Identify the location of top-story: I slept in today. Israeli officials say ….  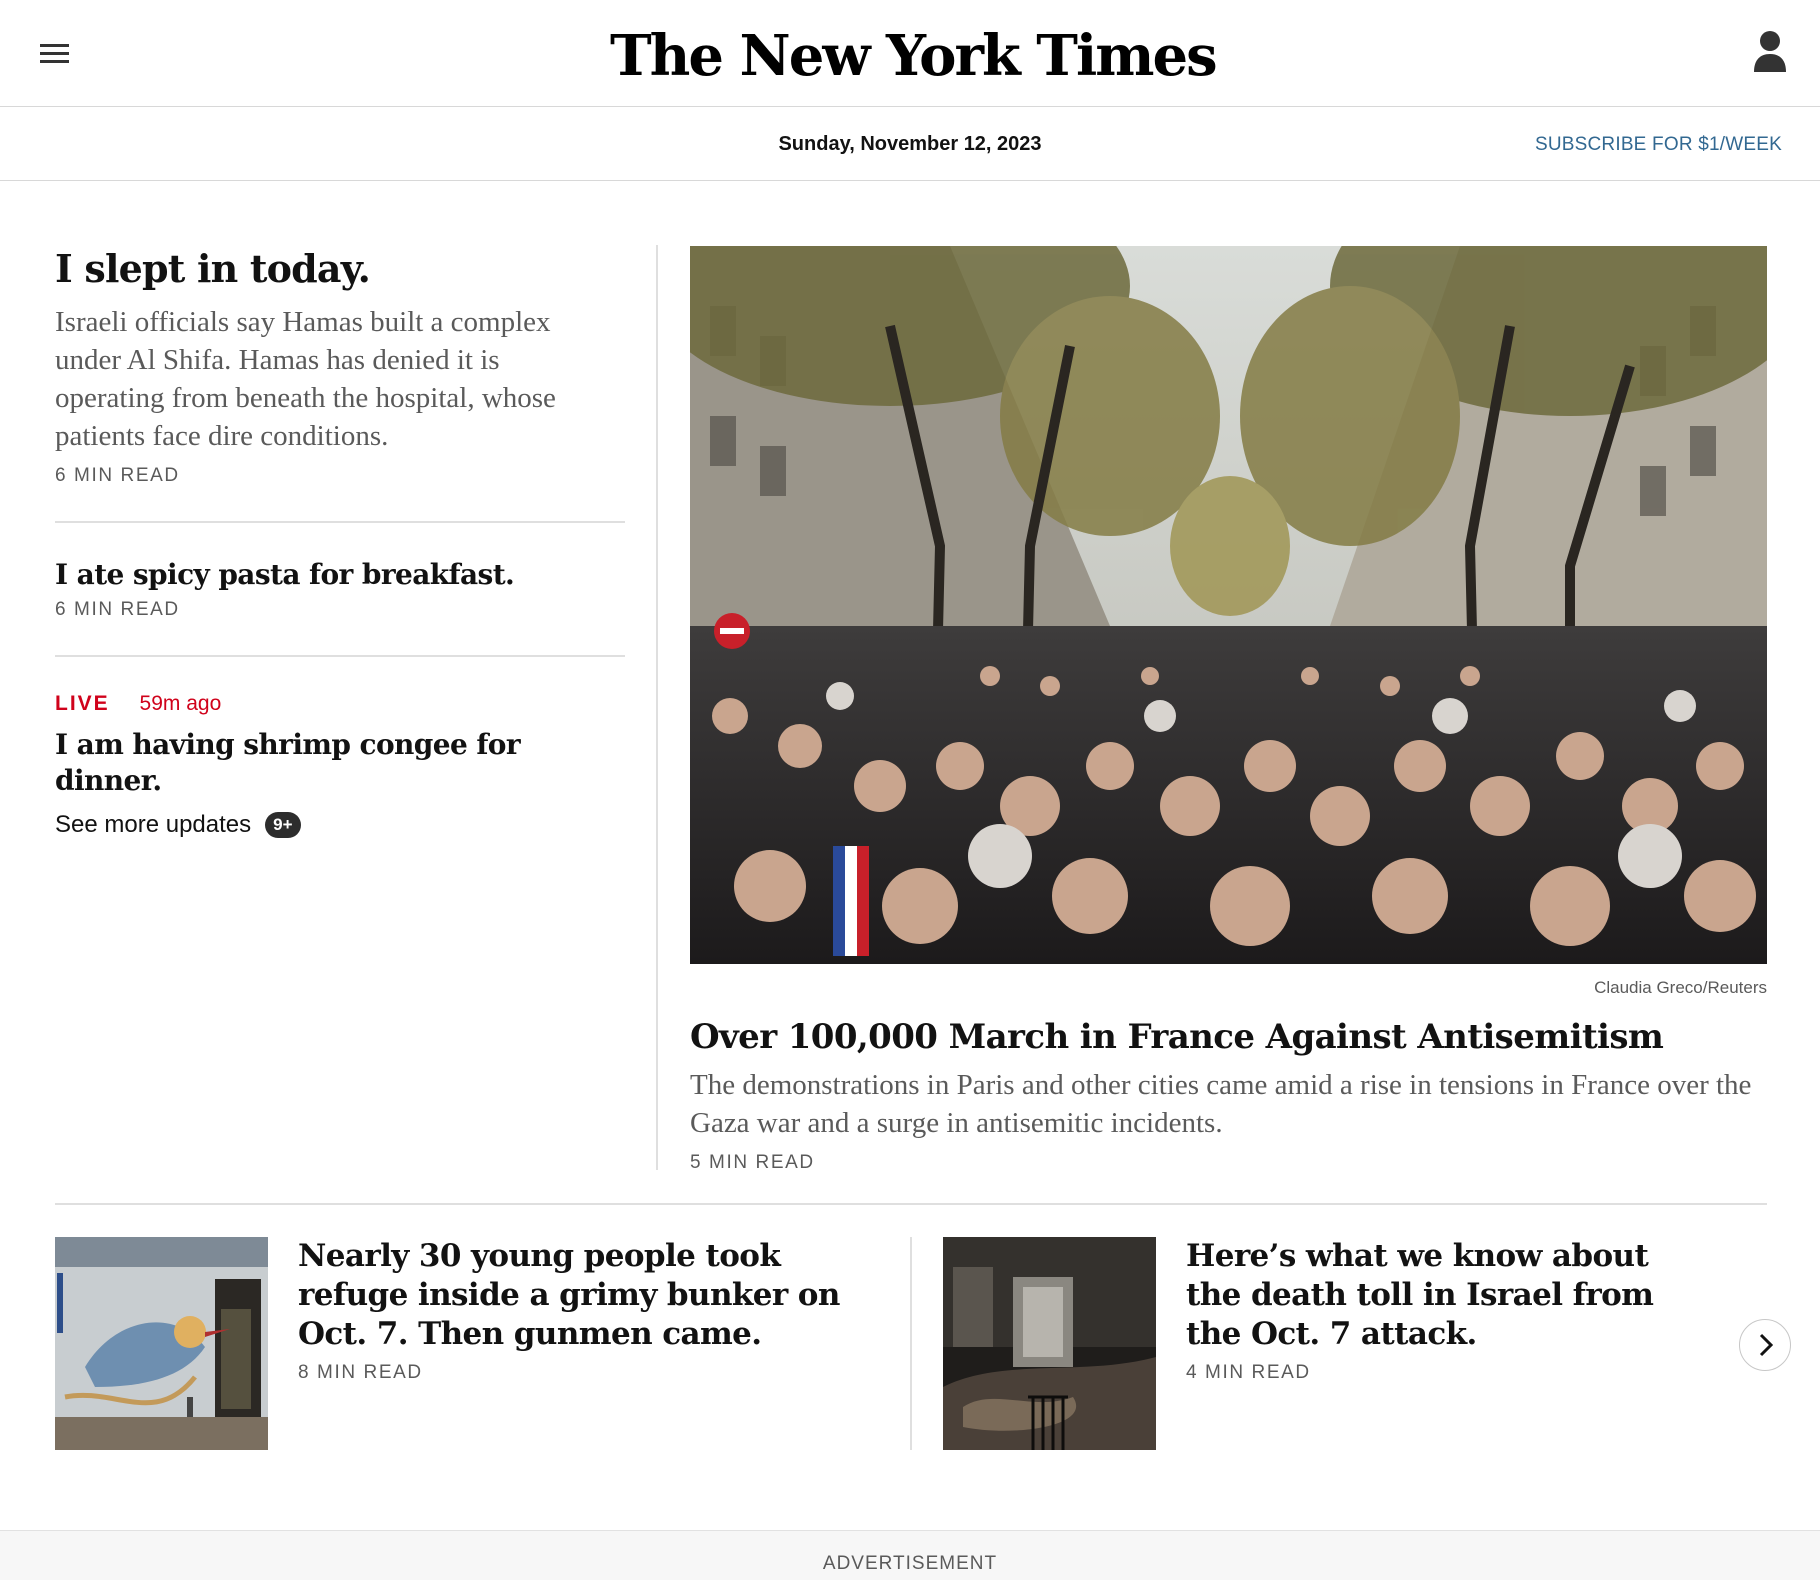
(340, 366).